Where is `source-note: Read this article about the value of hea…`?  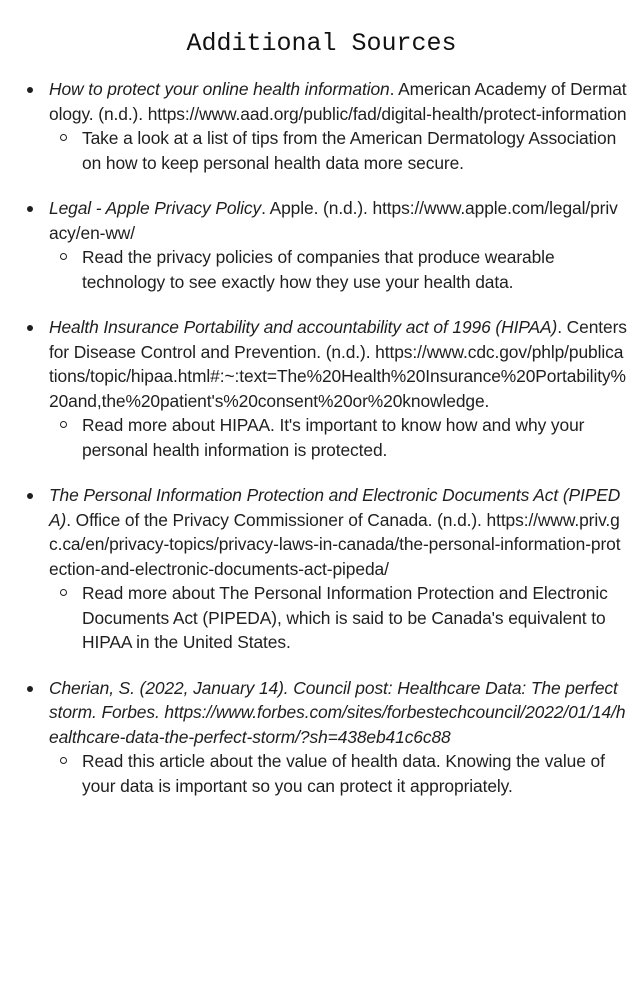
source-note: Read this article about the value of hea… is located at coordinates (338, 773).